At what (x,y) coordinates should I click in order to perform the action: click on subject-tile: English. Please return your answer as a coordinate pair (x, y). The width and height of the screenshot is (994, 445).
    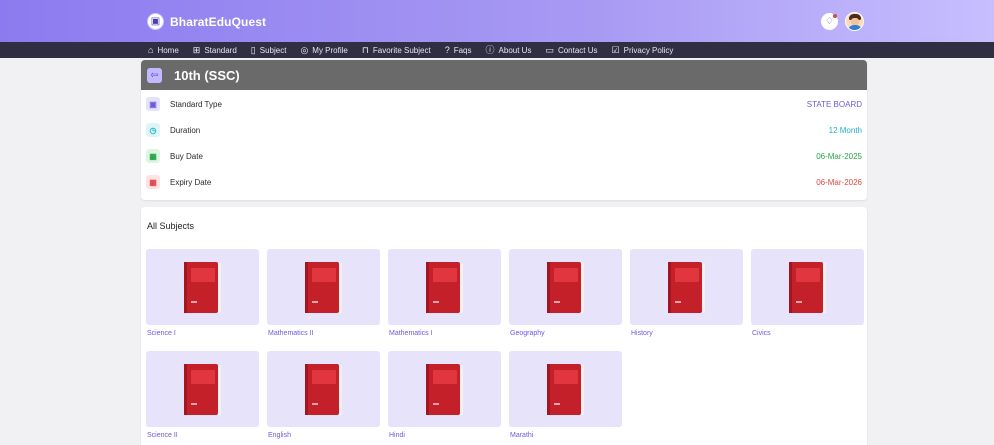
    Looking at the image, I should click on (323, 395).